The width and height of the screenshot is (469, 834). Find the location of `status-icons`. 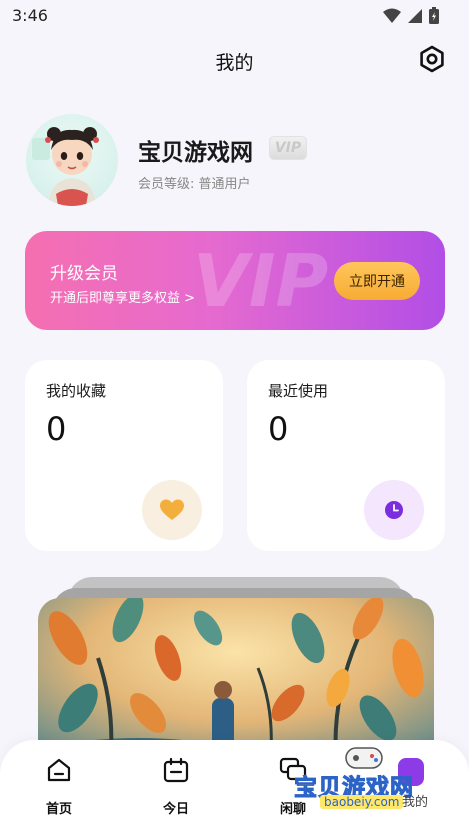

status-icons is located at coordinates (411, 15).